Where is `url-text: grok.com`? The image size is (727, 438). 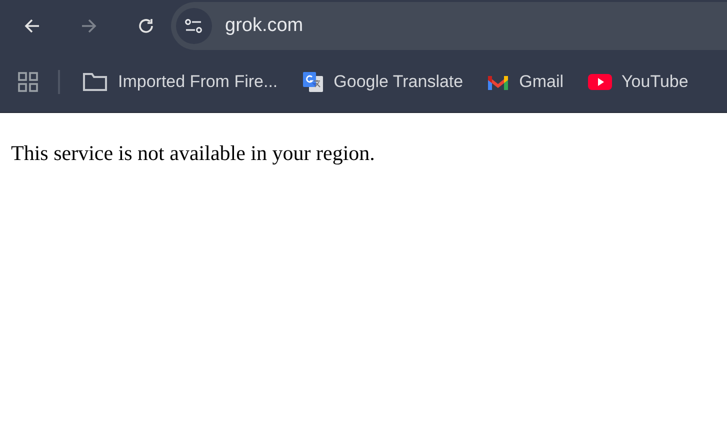
url-text: grok.com is located at coordinates (264, 26).